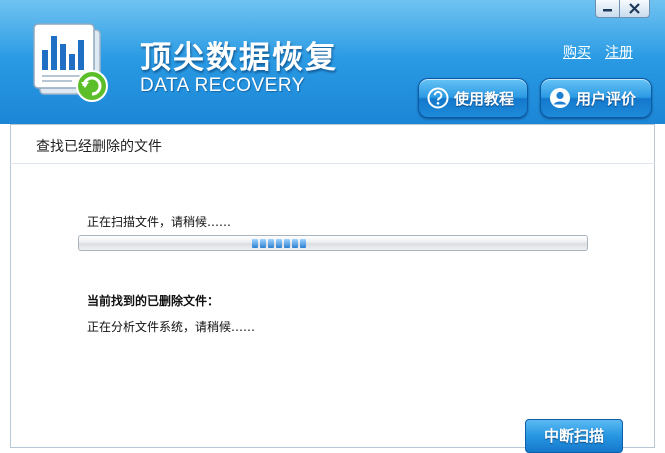 The height and width of the screenshot is (453, 665). I want to click on panel-divider, so click(332, 163).